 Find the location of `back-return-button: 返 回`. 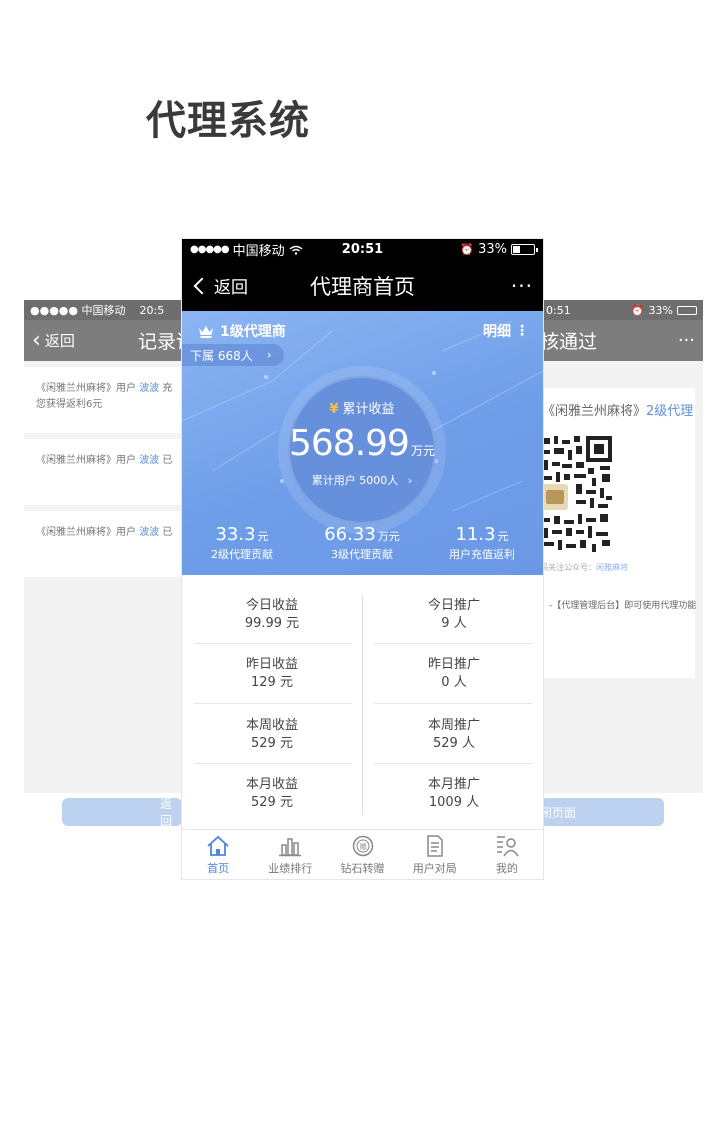

back-return-button: 返 回 is located at coordinates (122, 812).